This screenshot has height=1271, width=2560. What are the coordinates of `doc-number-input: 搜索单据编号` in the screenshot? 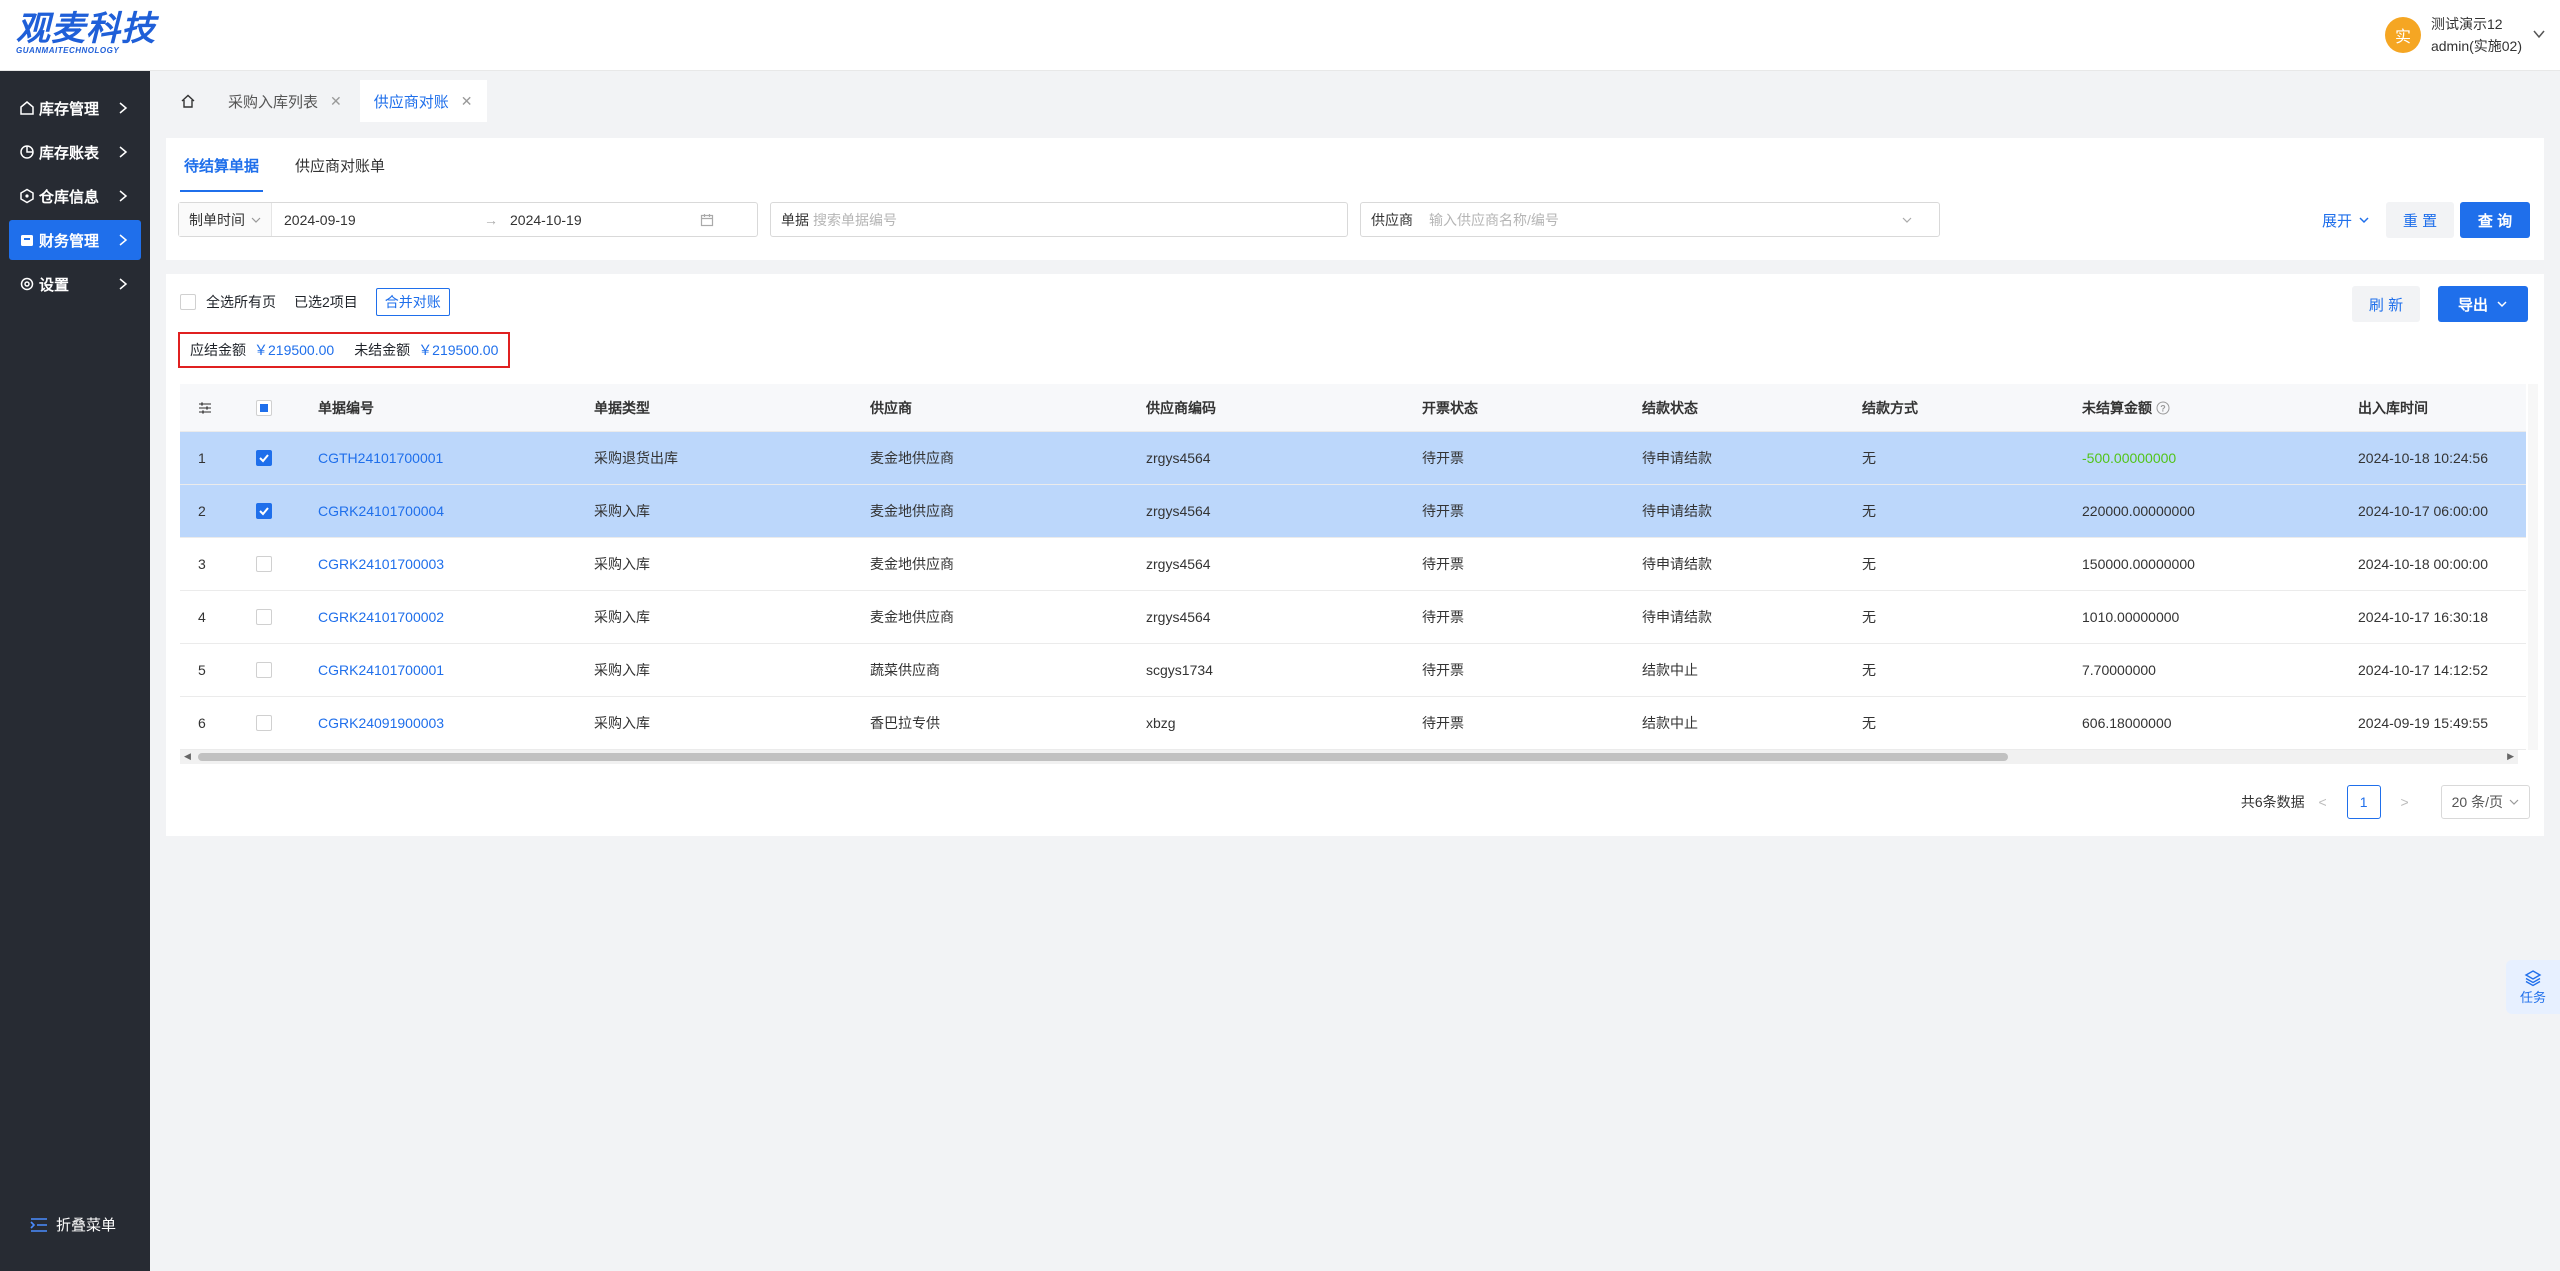 It's located at (855, 220).